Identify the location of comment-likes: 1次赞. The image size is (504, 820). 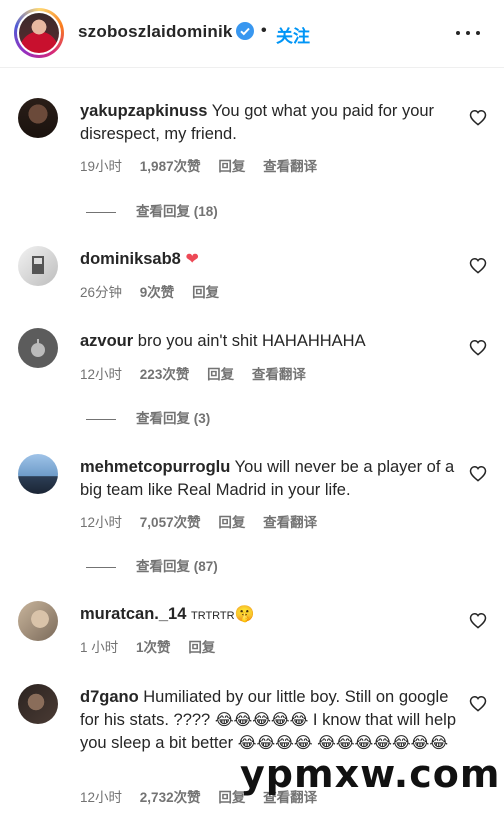
(153, 647).